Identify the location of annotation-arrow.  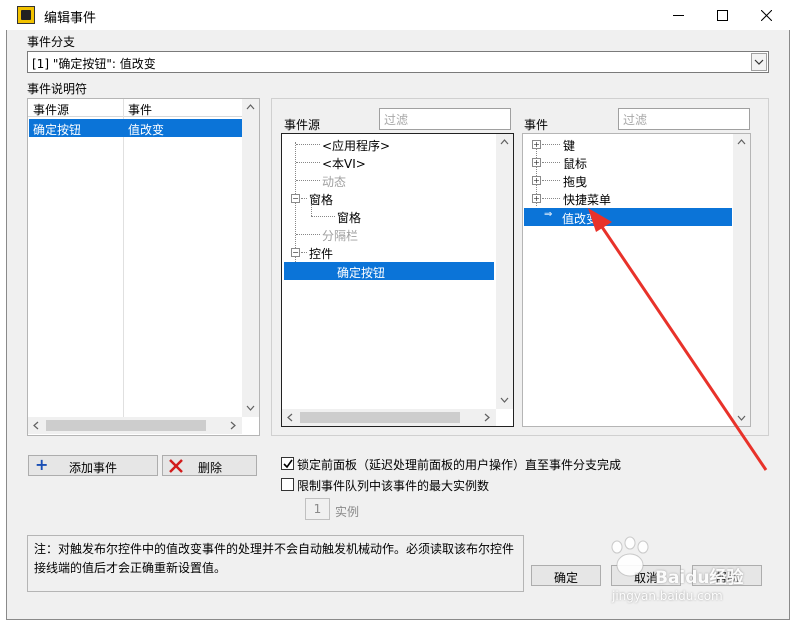
(678, 339).